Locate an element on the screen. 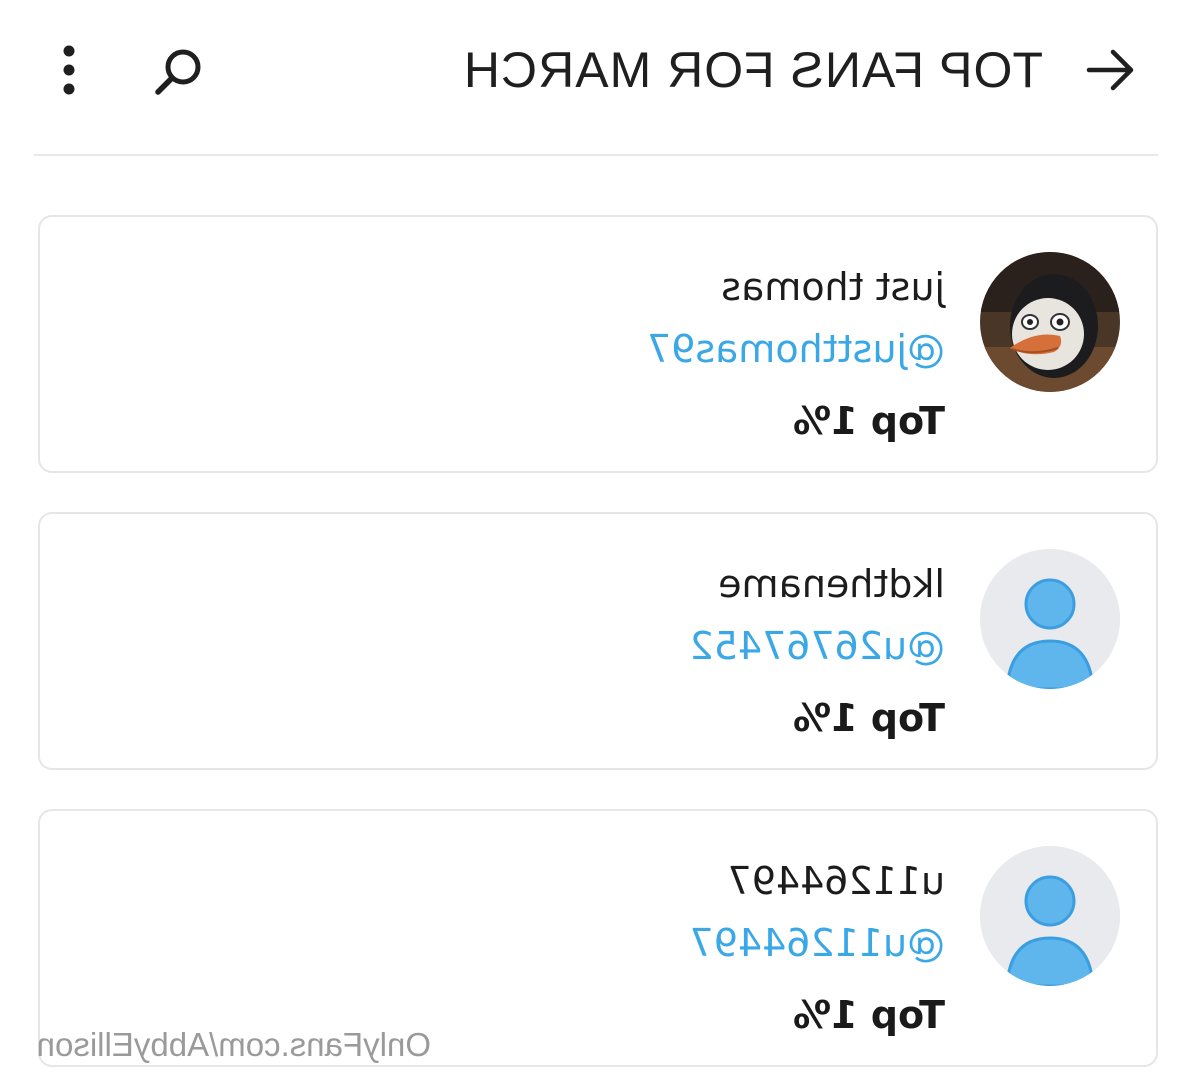 This screenshot has width=1193, height=1079. search-button is located at coordinates (178, 72).